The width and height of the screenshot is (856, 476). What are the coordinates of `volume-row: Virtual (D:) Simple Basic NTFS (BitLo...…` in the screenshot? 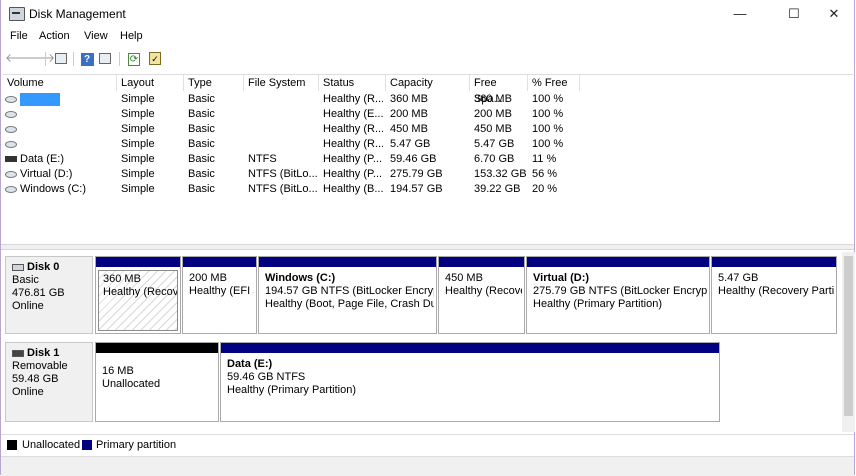 It's located at (283, 174).